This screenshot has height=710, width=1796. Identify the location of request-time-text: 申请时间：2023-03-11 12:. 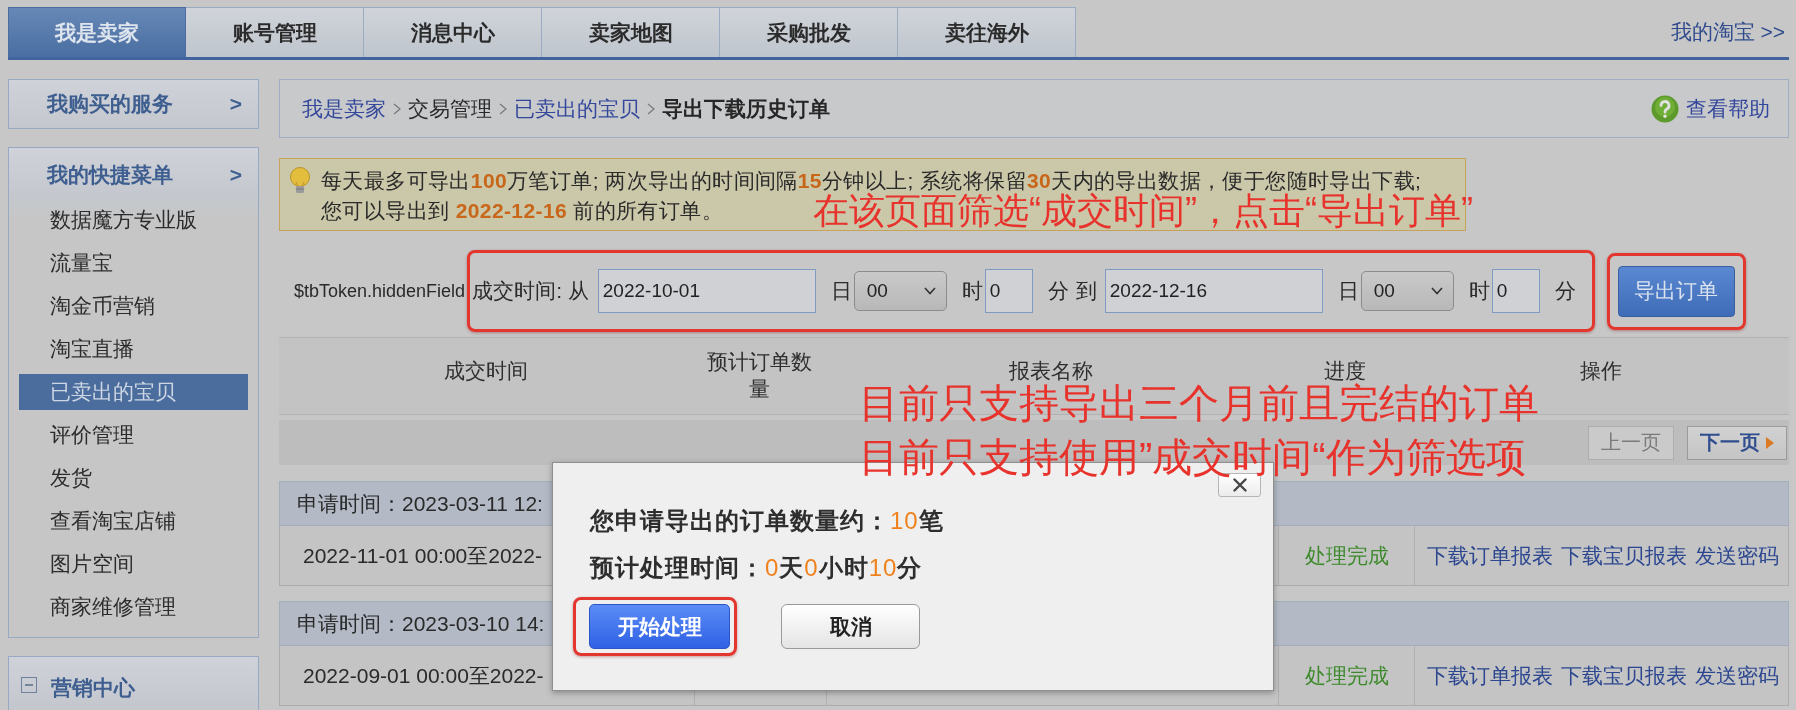
(420, 503).